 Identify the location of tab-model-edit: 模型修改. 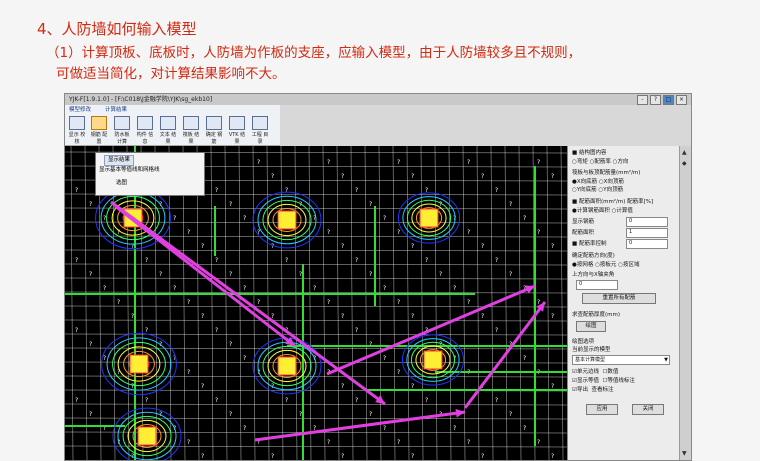
(80, 110).